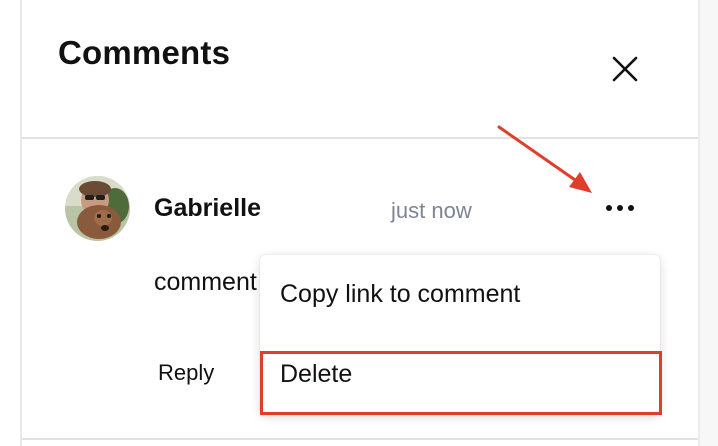 The height and width of the screenshot is (446, 718). What do you see at coordinates (144, 52) in the screenshot?
I see `panel-title: Comments` at bounding box center [144, 52].